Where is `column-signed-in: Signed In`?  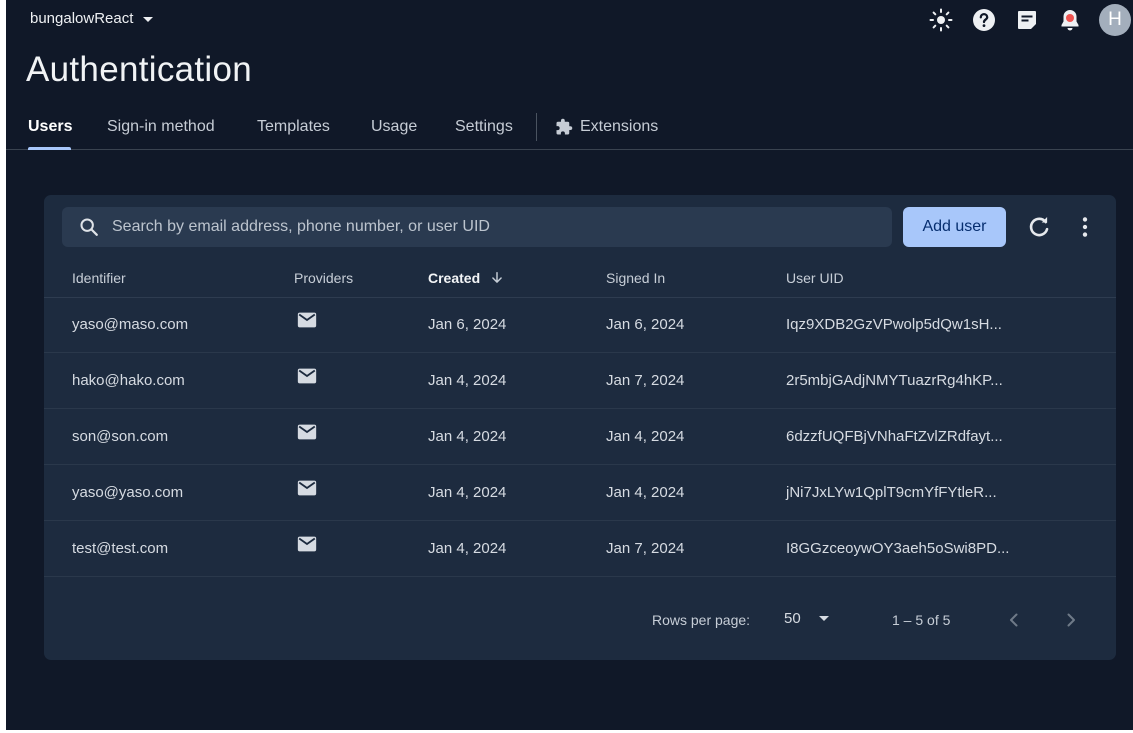 column-signed-in: Signed In is located at coordinates (636, 278).